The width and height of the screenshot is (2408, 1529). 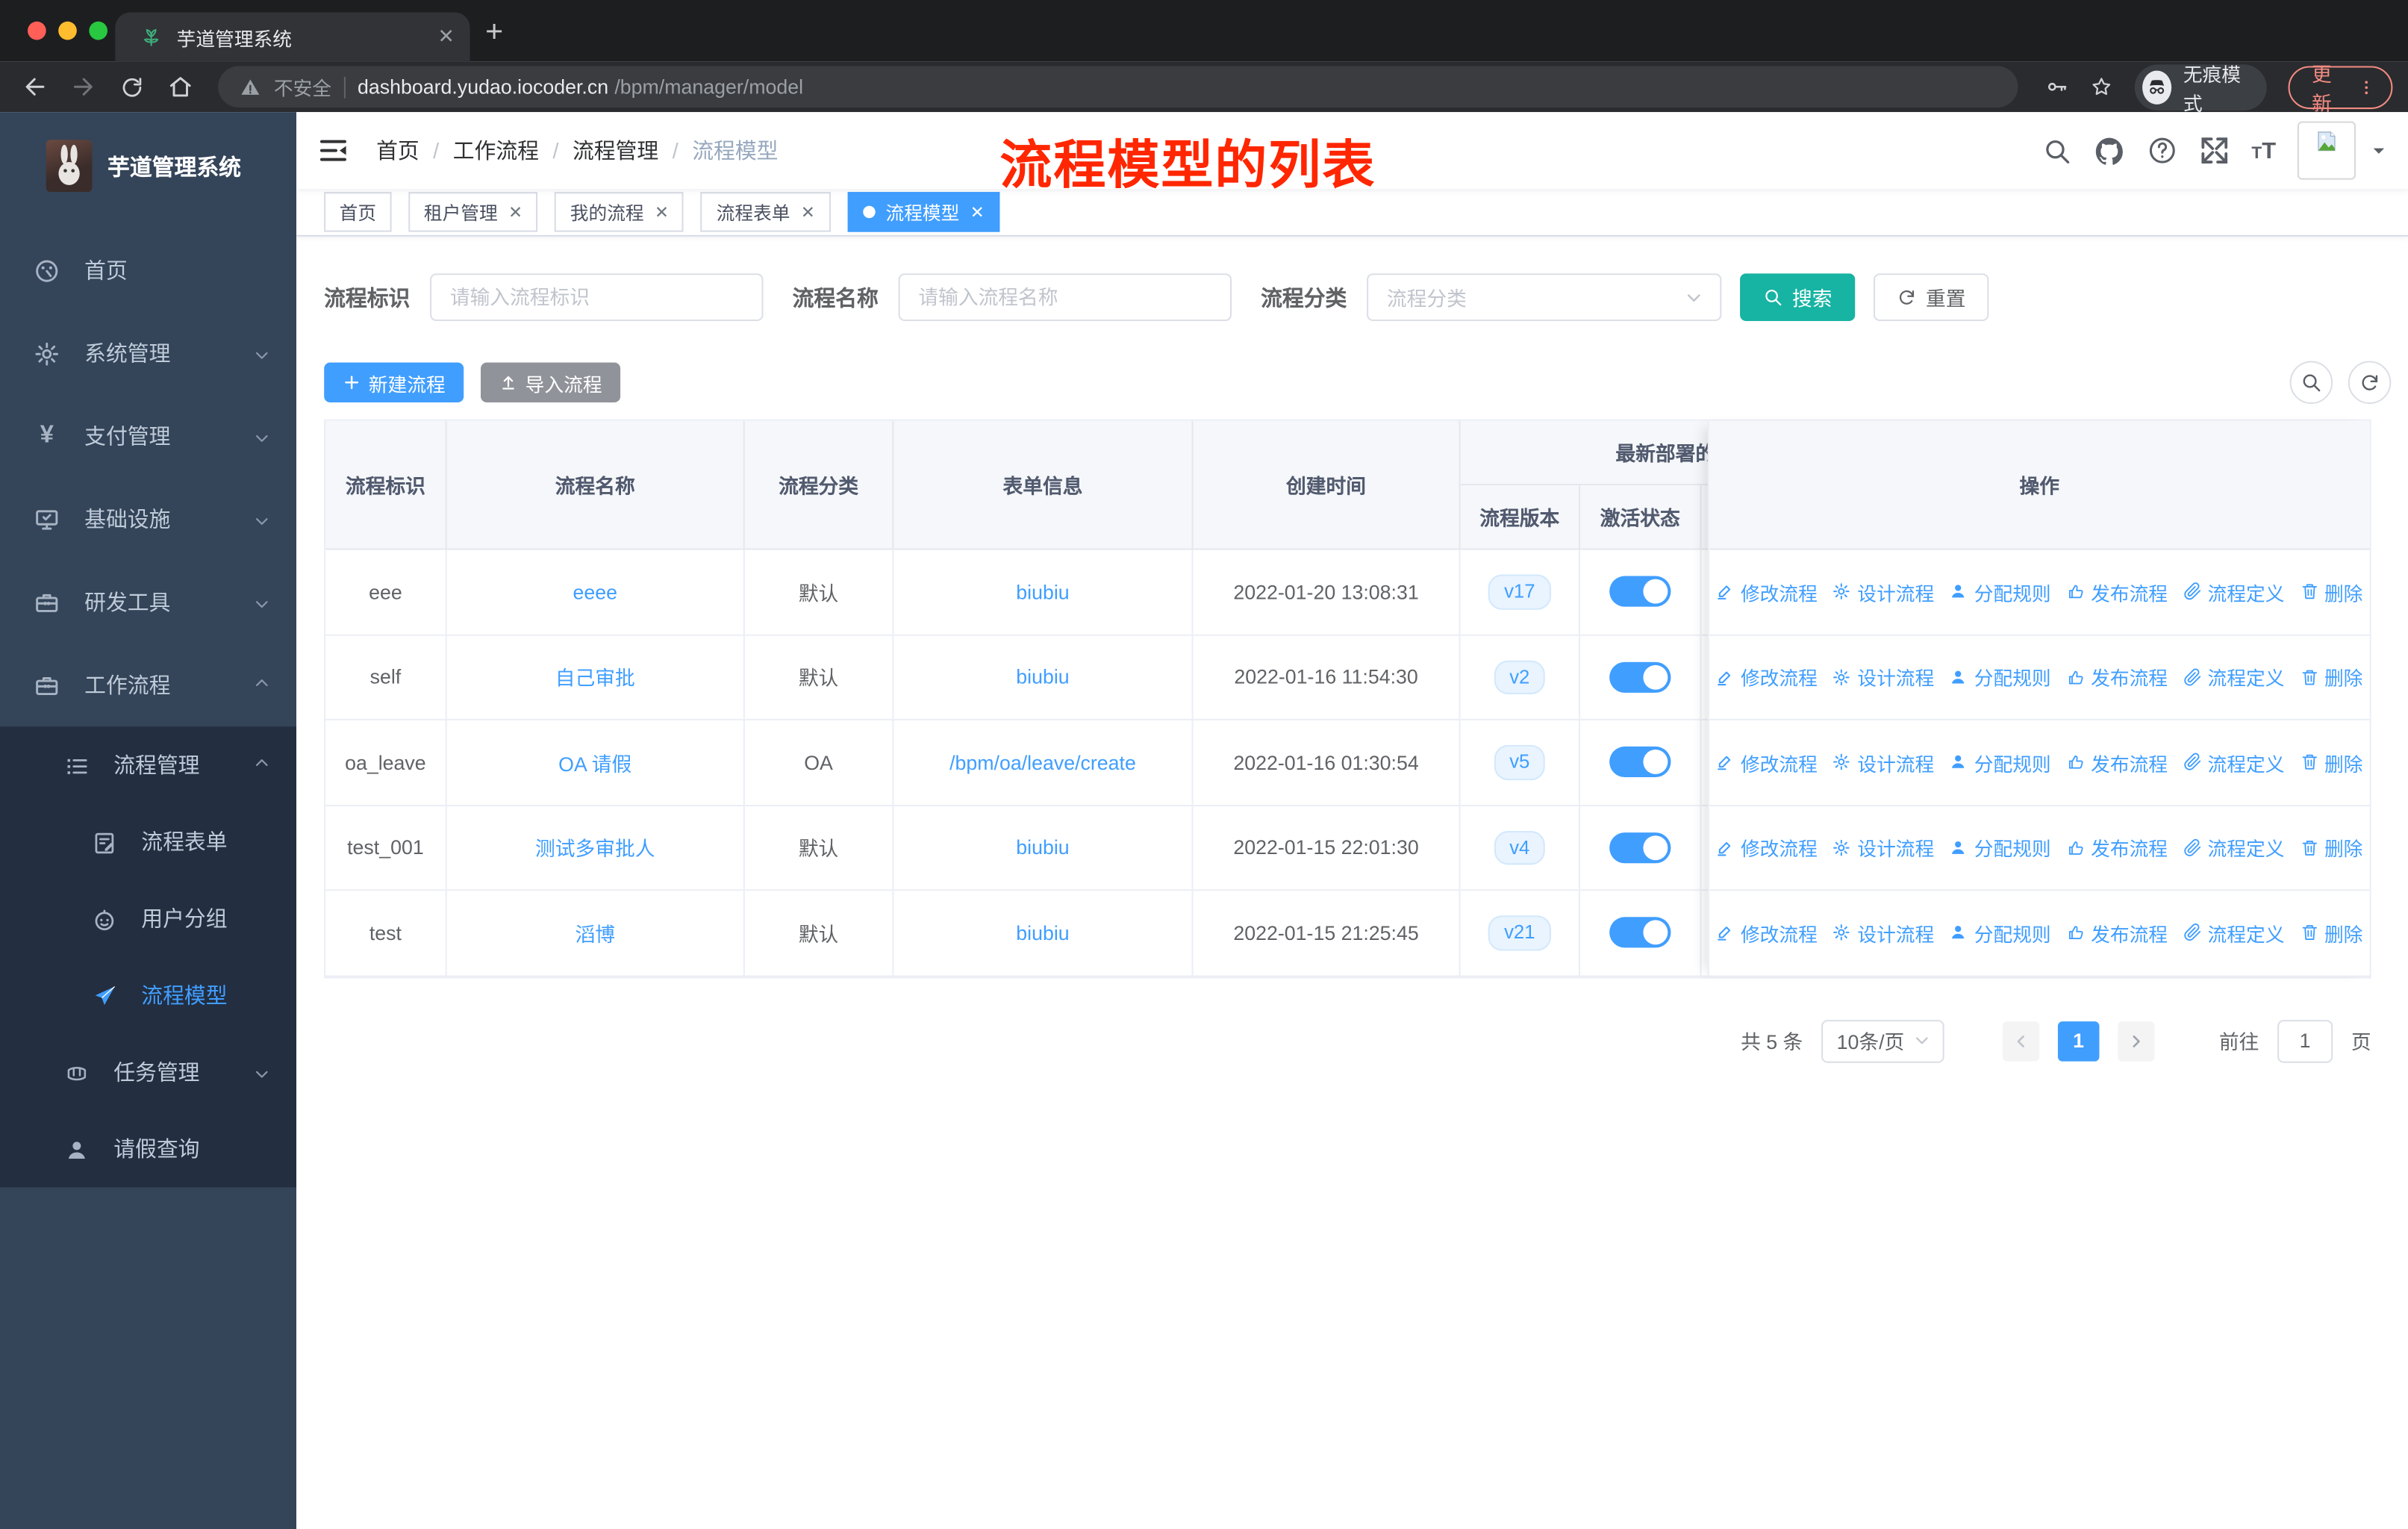 What do you see at coordinates (595, 933) in the screenshot?
I see `cell-process-name-link: 滔博` at bounding box center [595, 933].